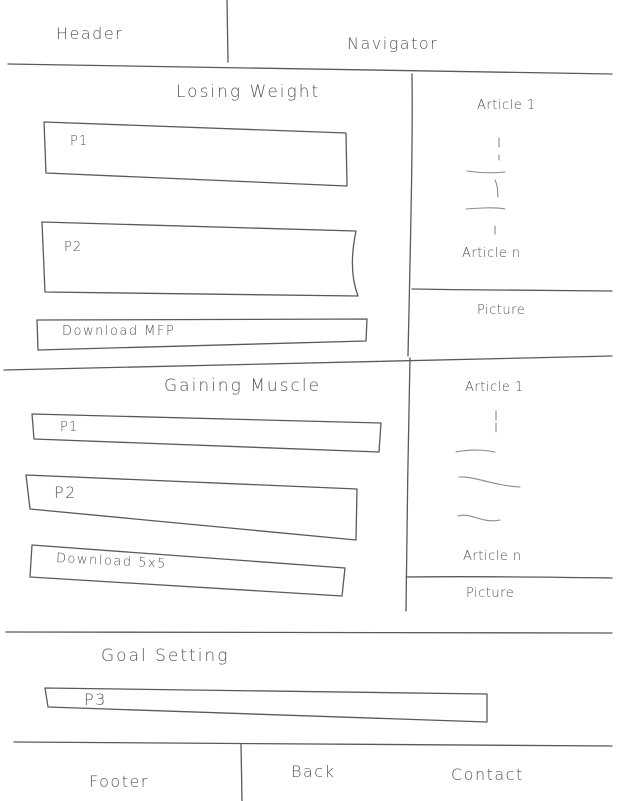 Image resolution: width=619 pixels, height=801 pixels. What do you see at coordinates (509, 577) in the screenshot?
I see `sidebar-2-picture-divider` at bounding box center [509, 577].